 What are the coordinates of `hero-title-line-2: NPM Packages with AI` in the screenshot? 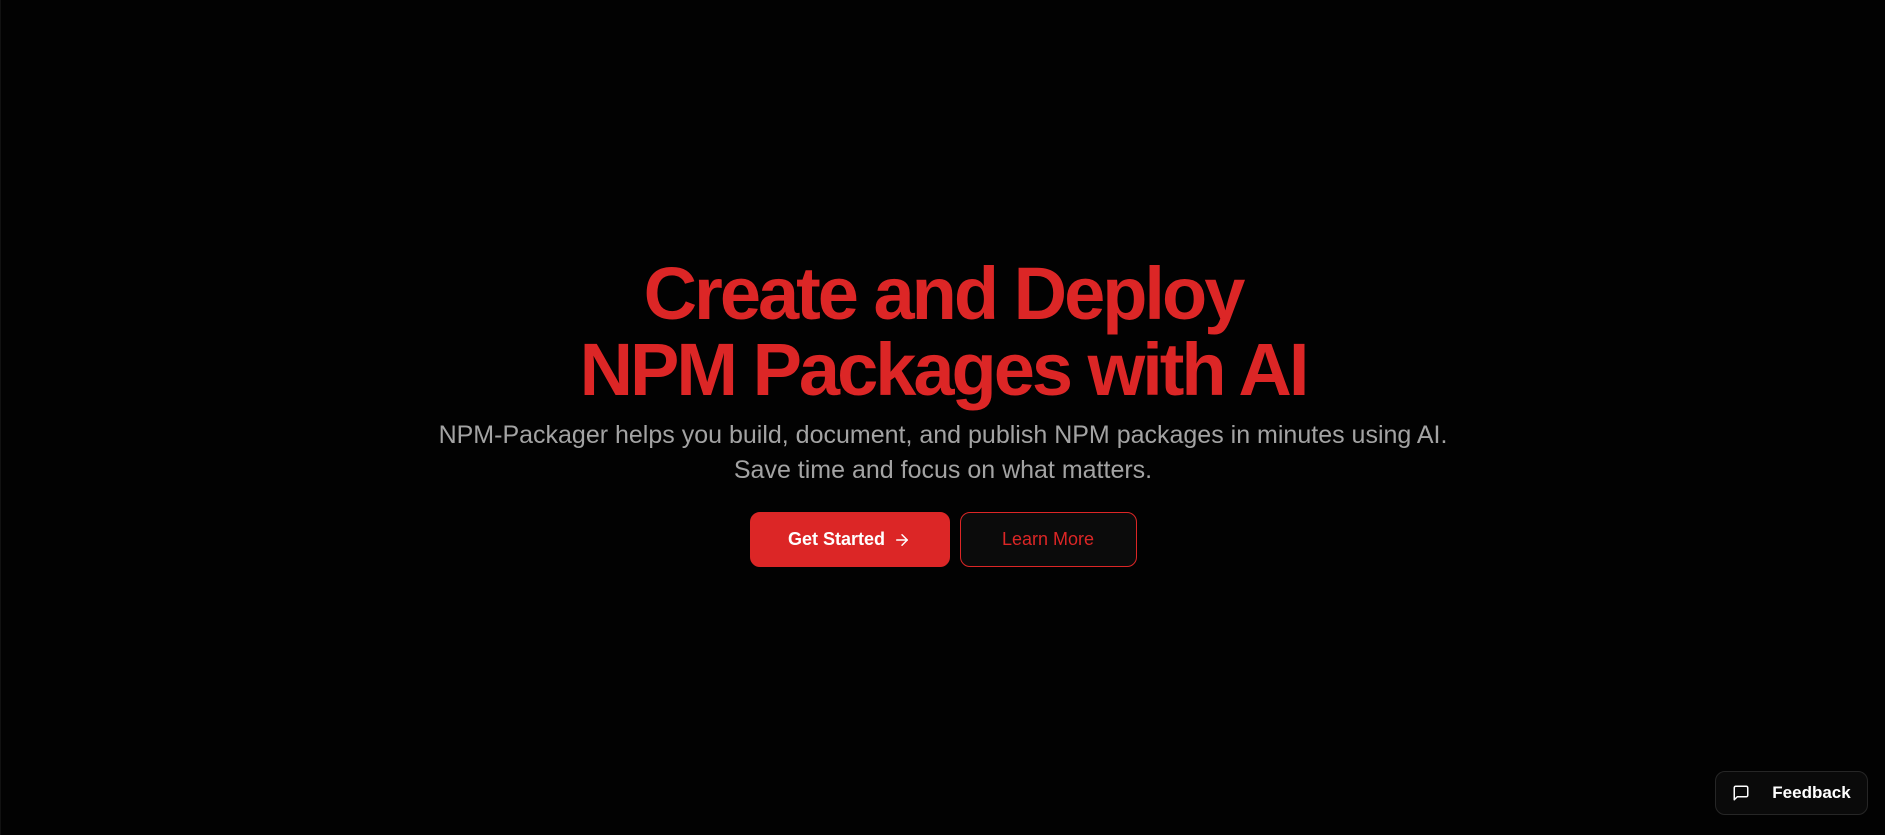 It's located at (944, 369).